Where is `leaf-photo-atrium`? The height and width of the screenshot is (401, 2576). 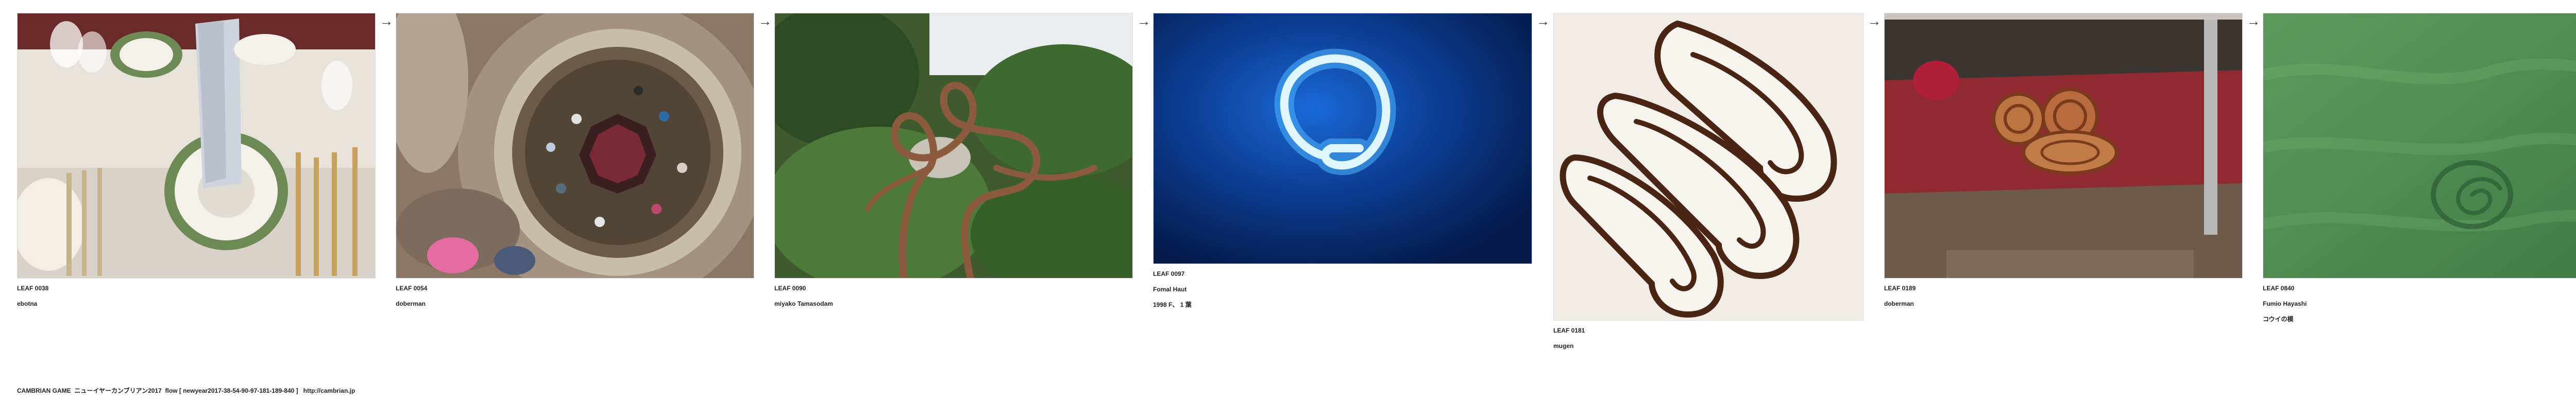 leaf-photo-atrium is located at coordinates (575, 145).